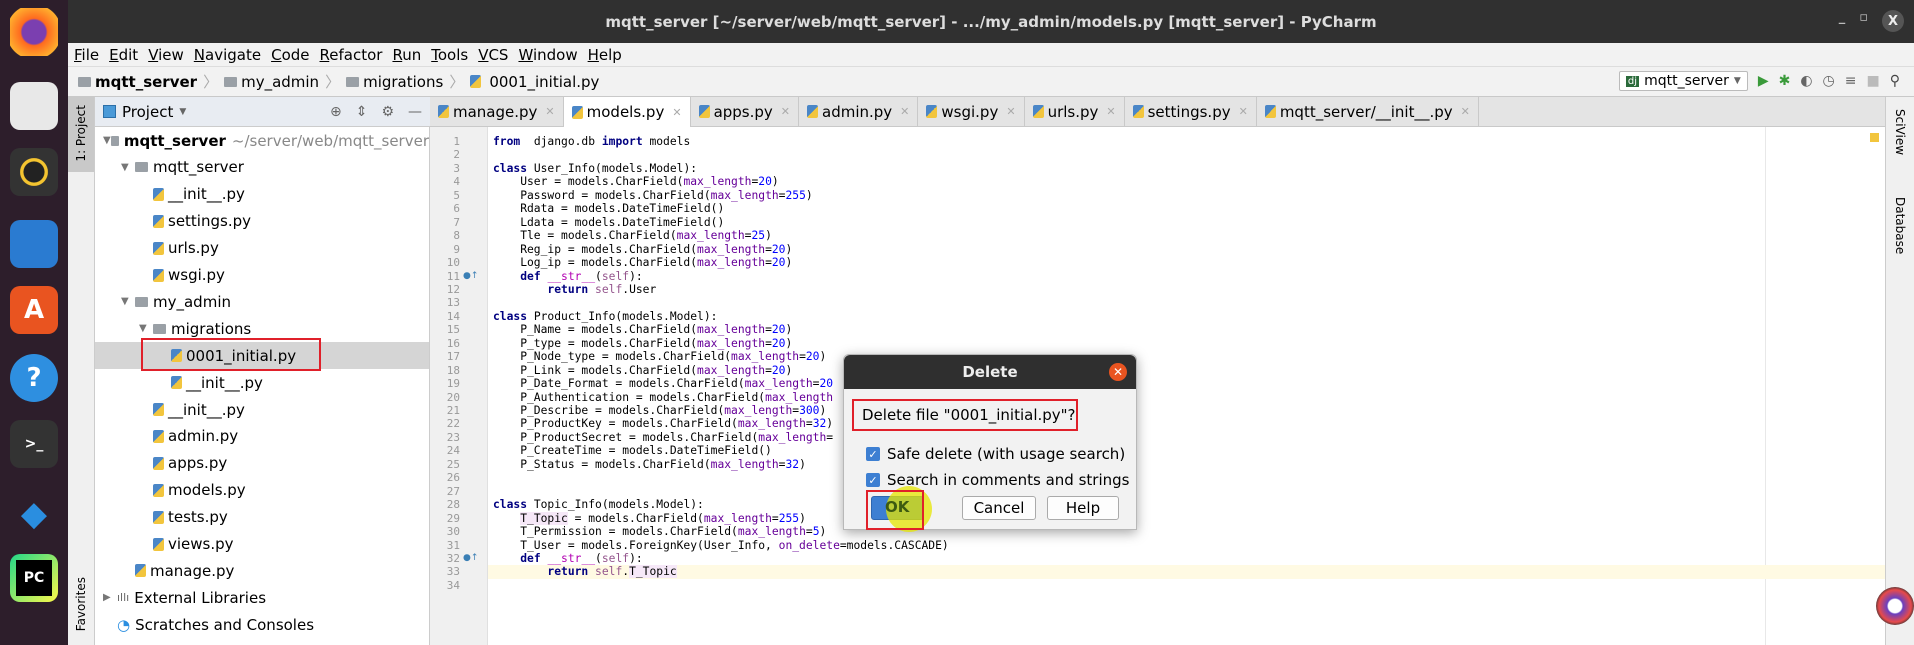 This screenshot has width=1914, height=645. I want to click on tab-mqtt-server-init-py: mqtt_server/__init__.py ✕, so click(1368, 111).